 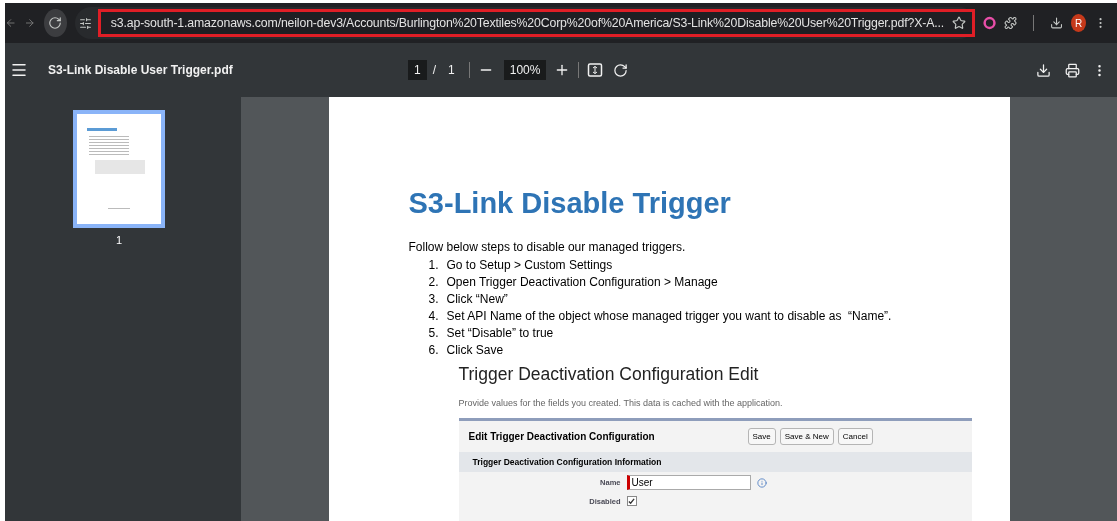 What do you see at coordinates (119, 240) in the screenshot?
I see `thumbnail-page-number: 1` at bounding box center [119, 240].